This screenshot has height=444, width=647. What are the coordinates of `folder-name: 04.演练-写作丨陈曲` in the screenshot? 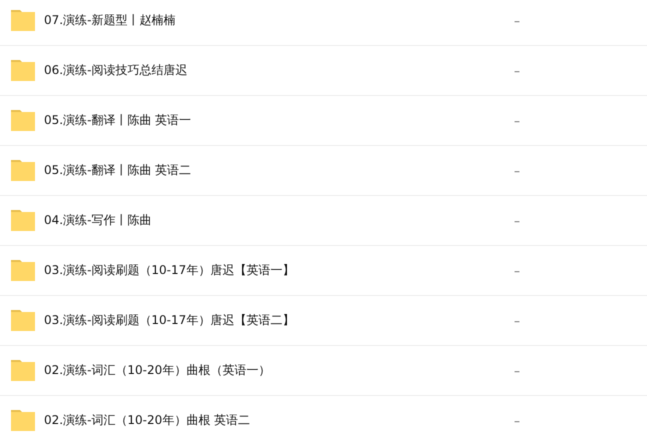 It's located at (279, 220).